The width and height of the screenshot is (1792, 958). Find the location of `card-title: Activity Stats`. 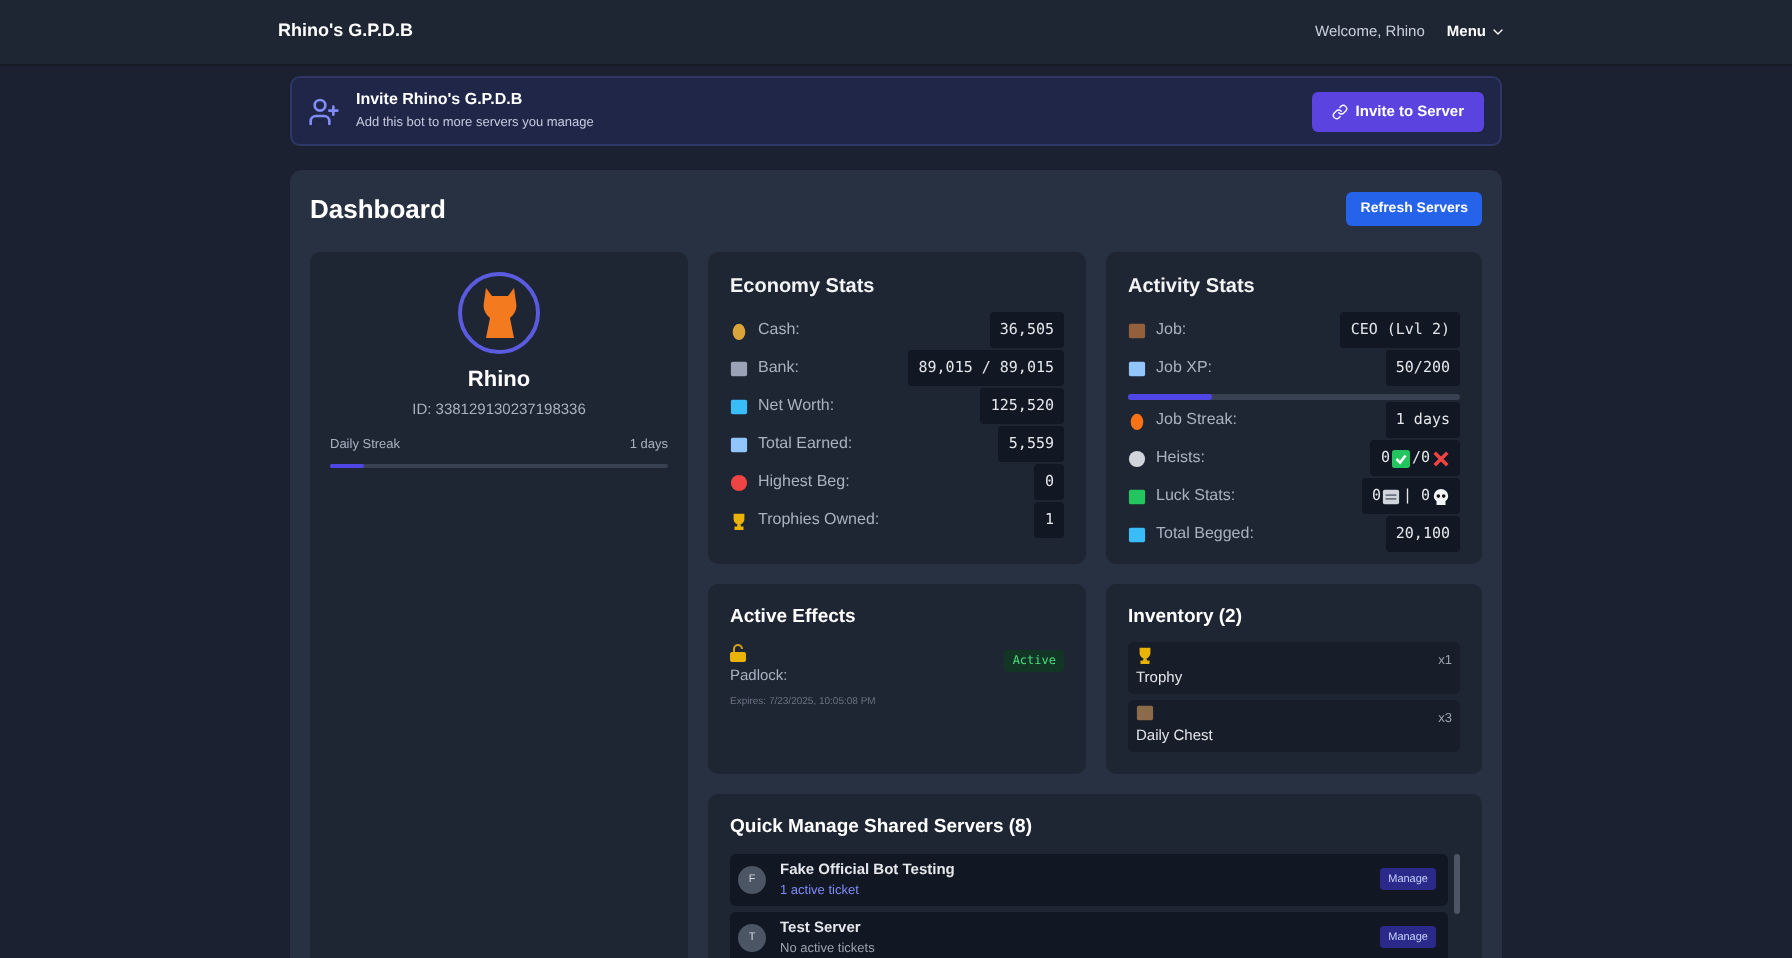

card-title: Activity Stats is located at coordinates (1192, 287).